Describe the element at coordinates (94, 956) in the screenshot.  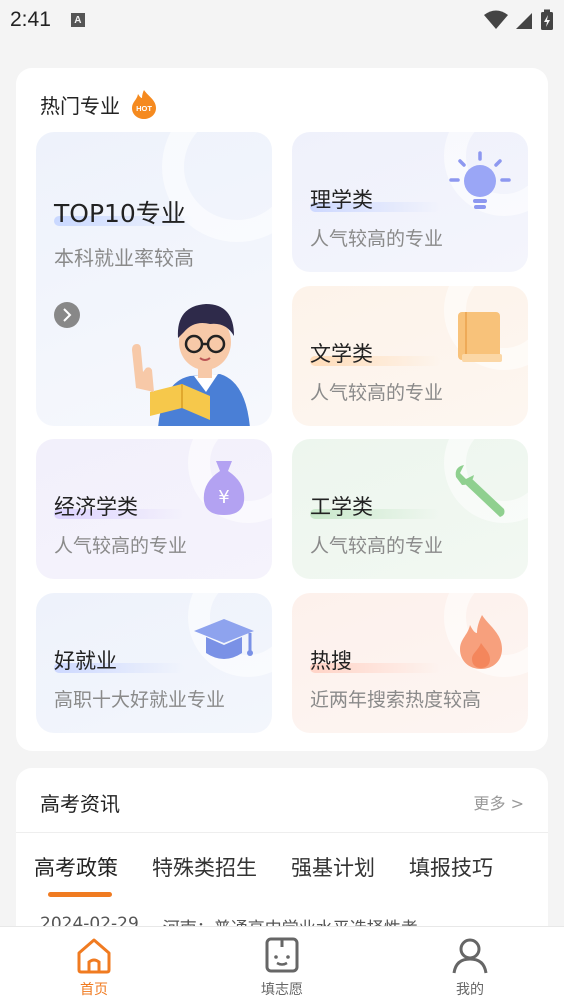
I see `home-icon` at that location.